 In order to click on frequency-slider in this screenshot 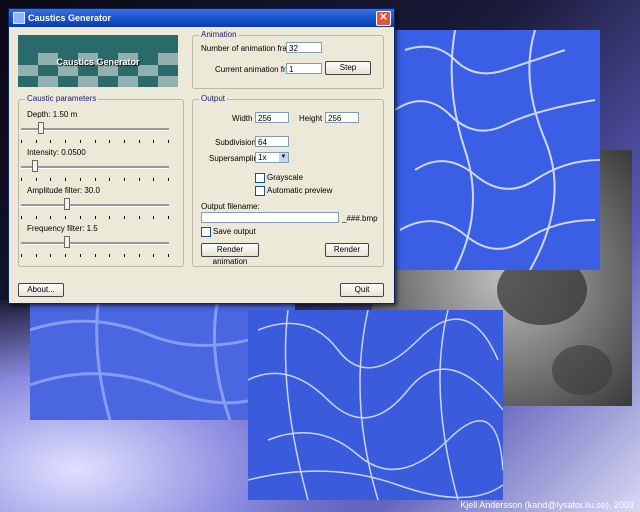, I will do `click(95, 243)`.